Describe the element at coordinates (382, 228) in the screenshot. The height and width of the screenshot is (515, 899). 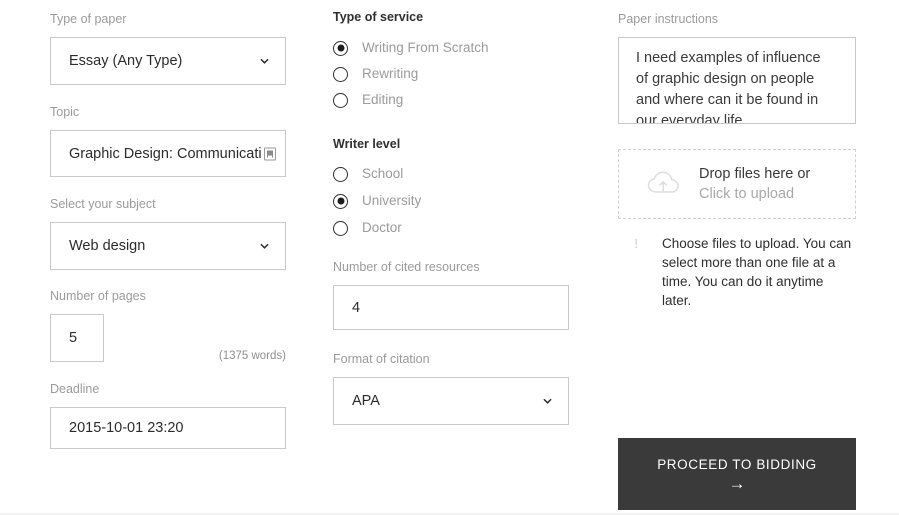
I see `radio-label: Doctor` at that location.